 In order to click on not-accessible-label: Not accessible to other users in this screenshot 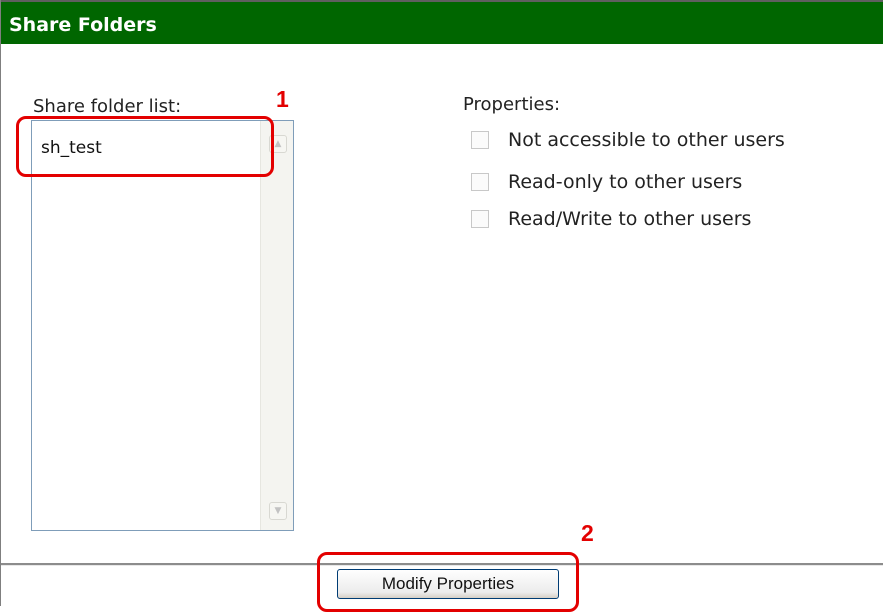, I will do `click(646, 140)`.